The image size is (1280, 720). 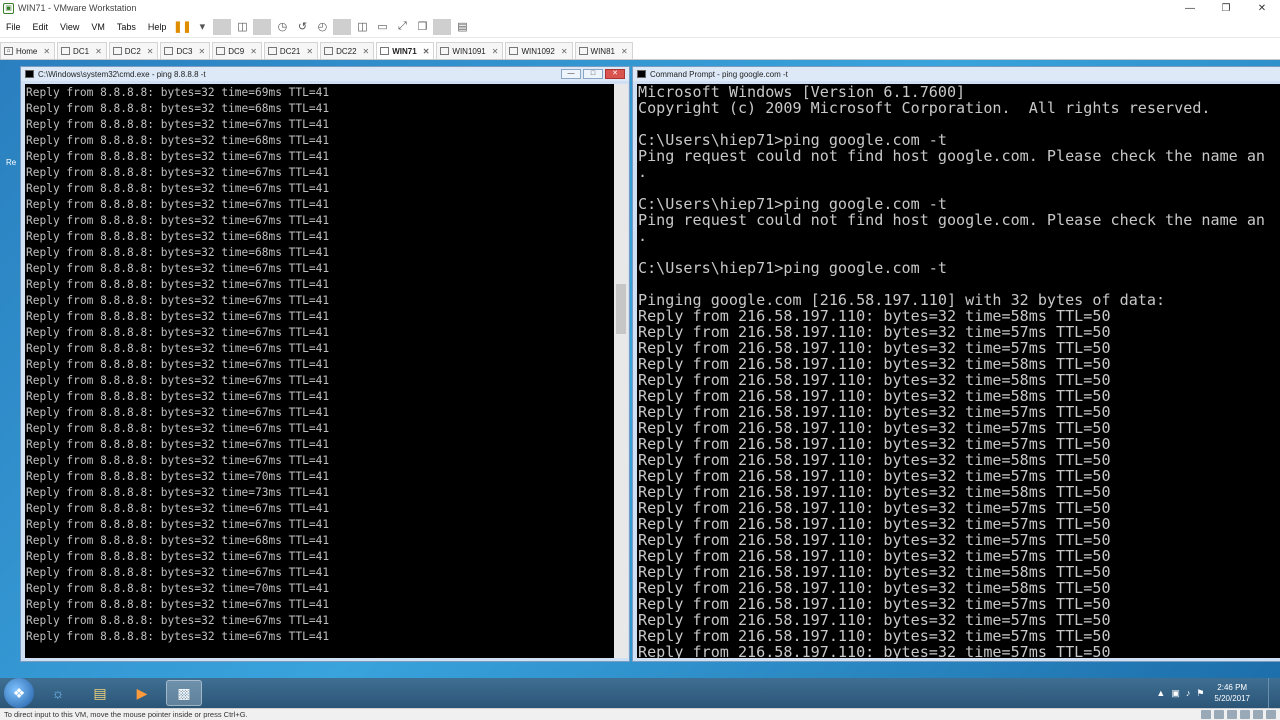 I want to click on tray-clock: 2:46 PM 5/20/2017, so click(x=1232, y=693).